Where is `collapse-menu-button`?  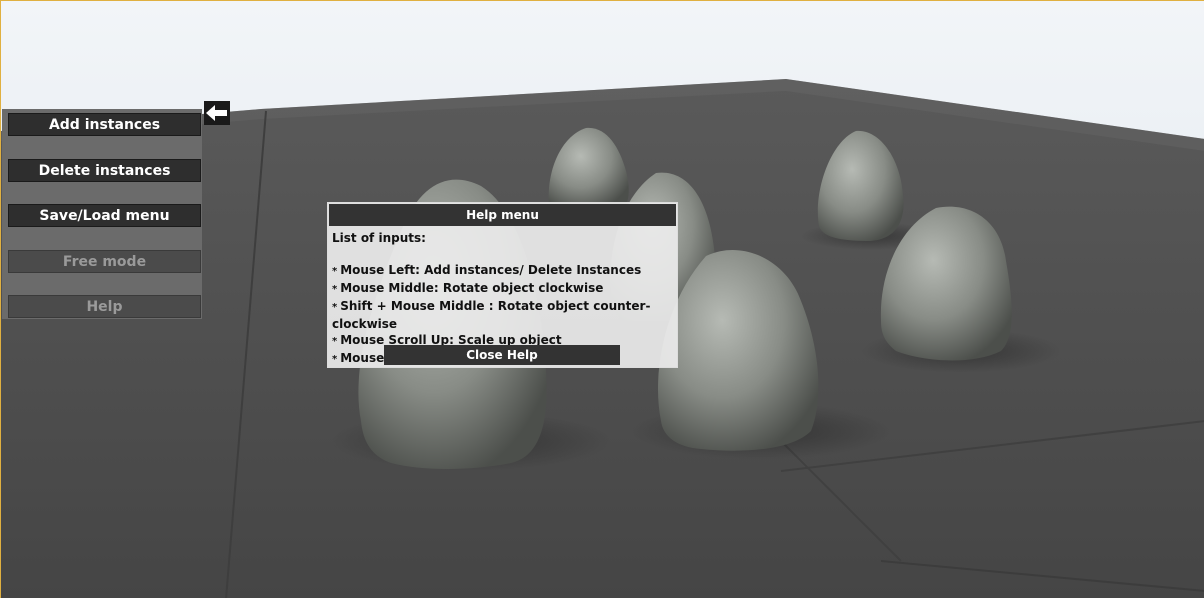 collapse-menu-button is located at coordinates (217, 113).